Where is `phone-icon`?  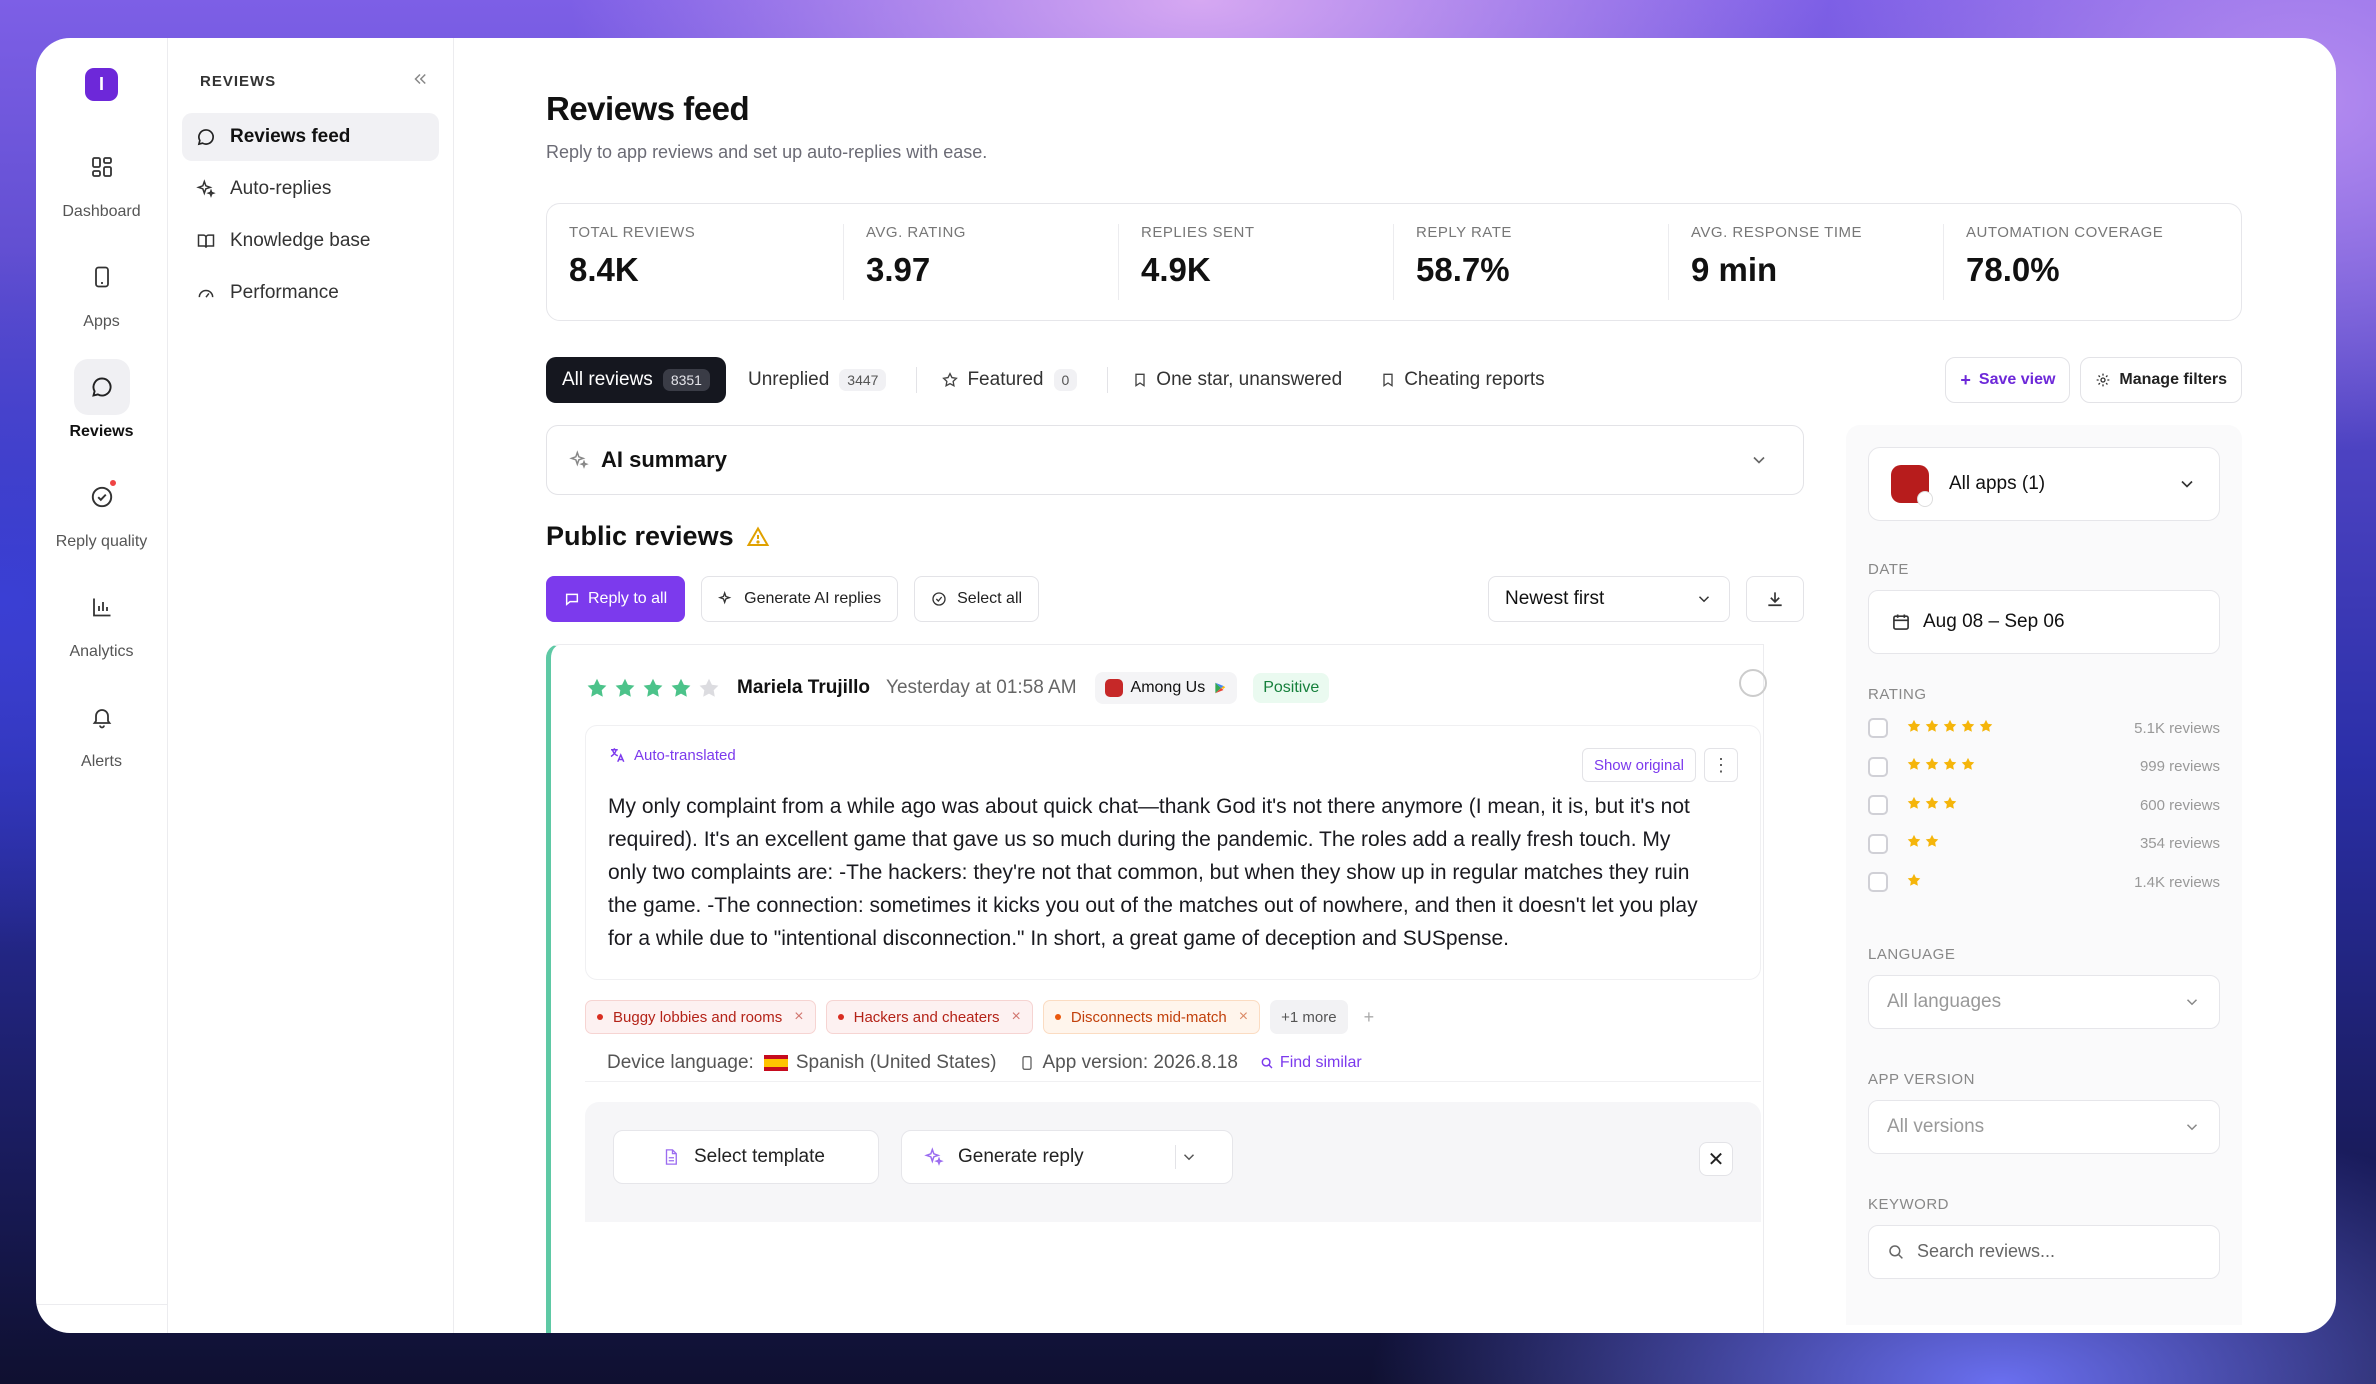 phone-icon is located at coordinates (102, 277).